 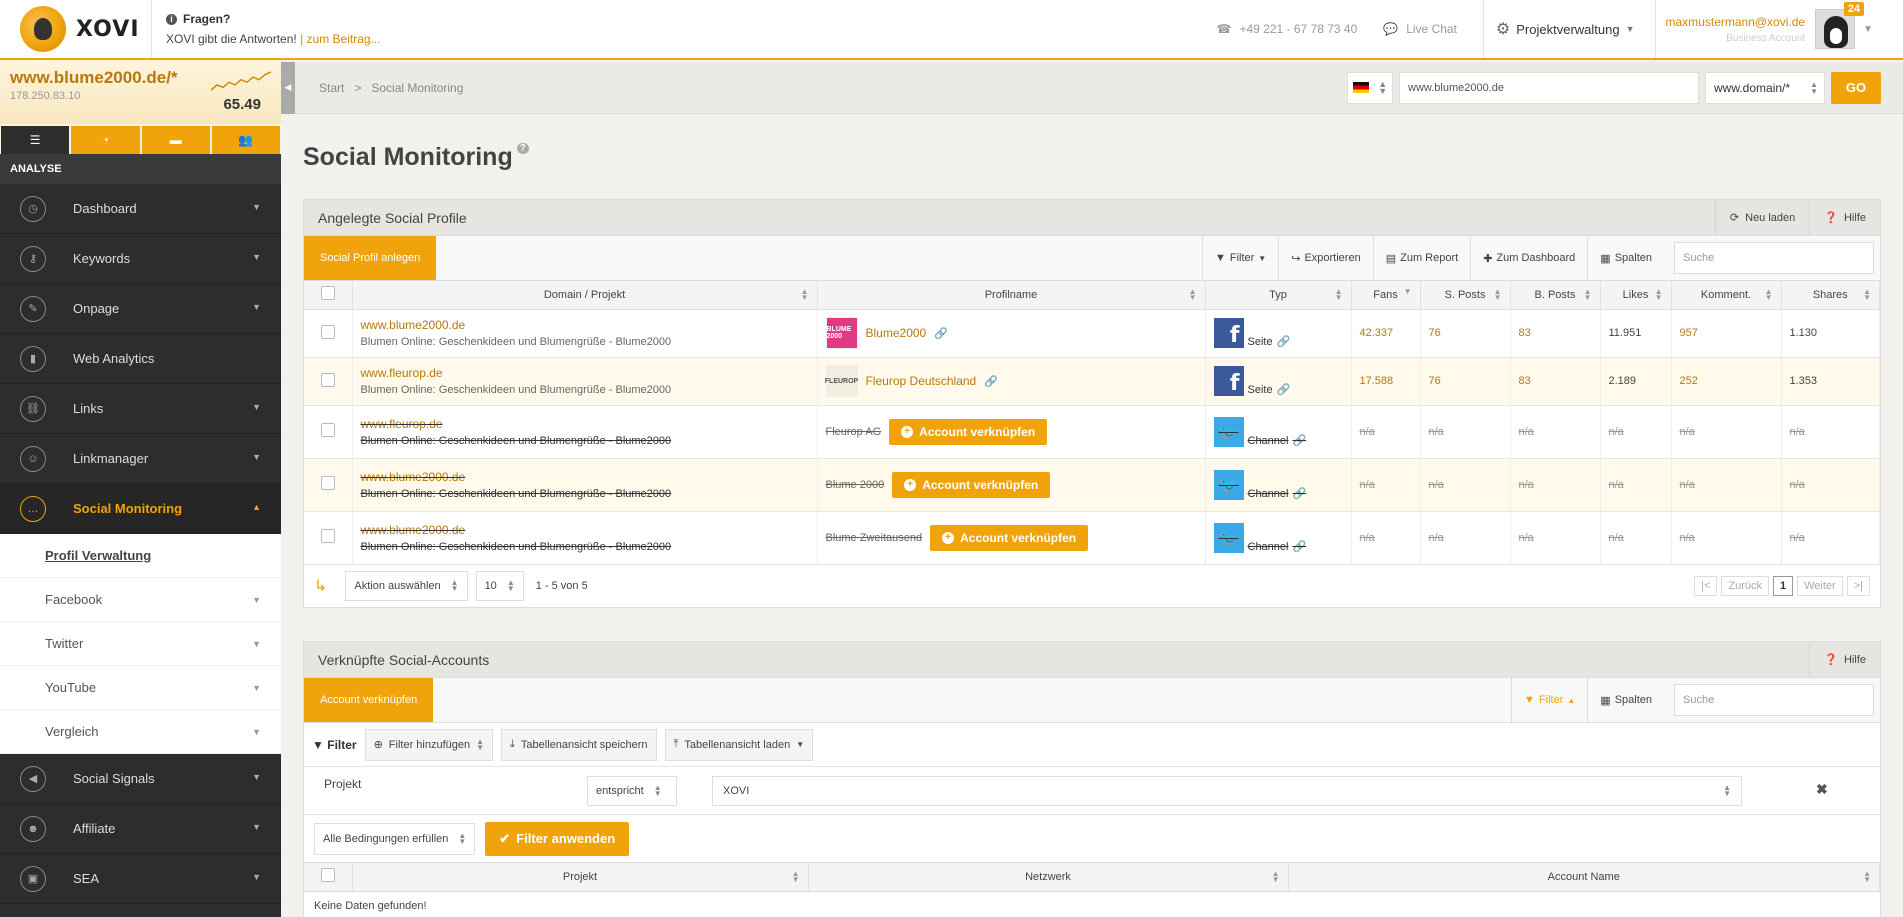 I want to click on column-header: Profilname ▲ ▼, so click(x=1011, y=295).